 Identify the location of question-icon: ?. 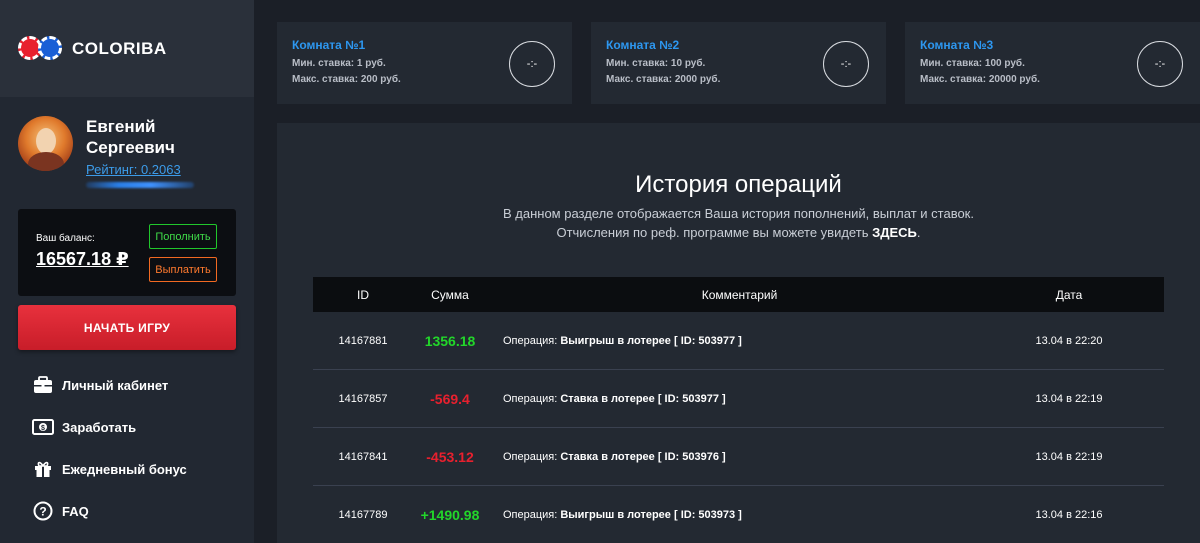
(43, 511).